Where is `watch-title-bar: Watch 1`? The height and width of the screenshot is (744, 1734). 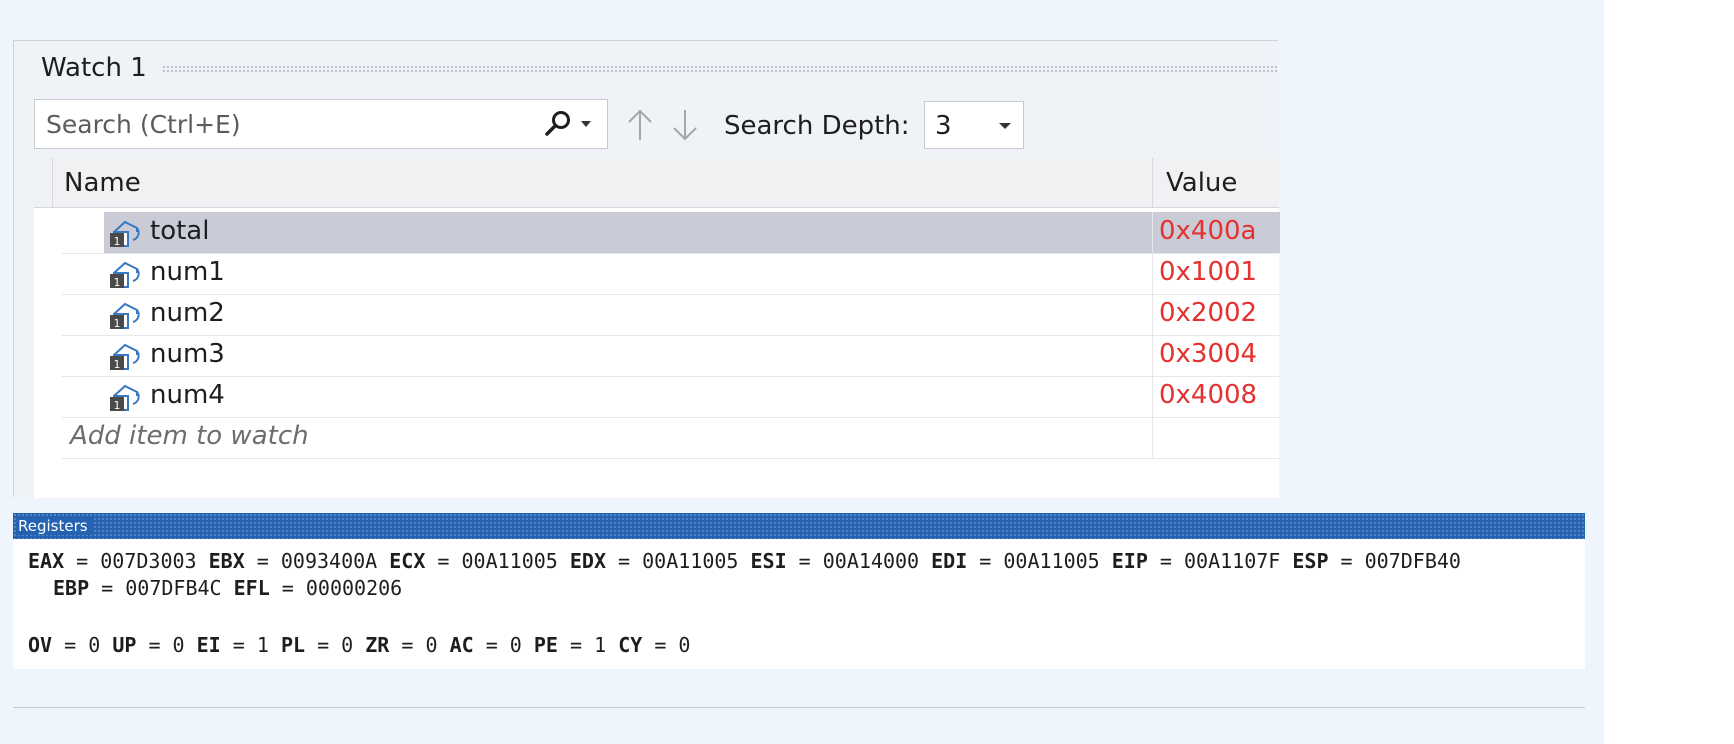
watch-title-bar: Watch 1 is located at coordinates (646, 65).